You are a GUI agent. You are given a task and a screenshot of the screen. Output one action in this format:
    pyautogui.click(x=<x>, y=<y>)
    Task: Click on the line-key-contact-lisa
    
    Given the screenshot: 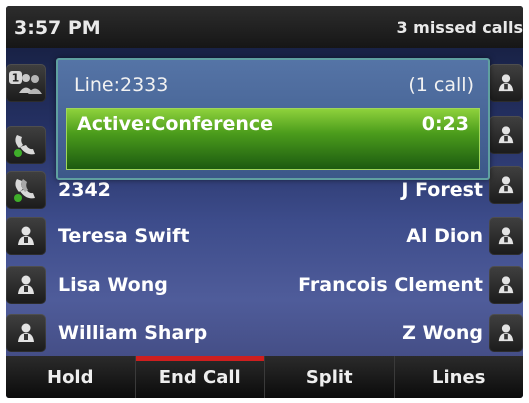 What is the action you would take?
    pyautogui.click(x=26, y=285)
    